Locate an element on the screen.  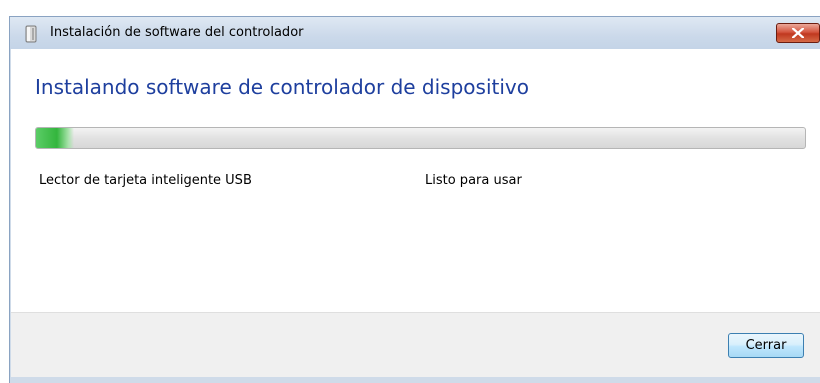
window-title: Instalación de software del controlador is located at coordinates (177, 32).